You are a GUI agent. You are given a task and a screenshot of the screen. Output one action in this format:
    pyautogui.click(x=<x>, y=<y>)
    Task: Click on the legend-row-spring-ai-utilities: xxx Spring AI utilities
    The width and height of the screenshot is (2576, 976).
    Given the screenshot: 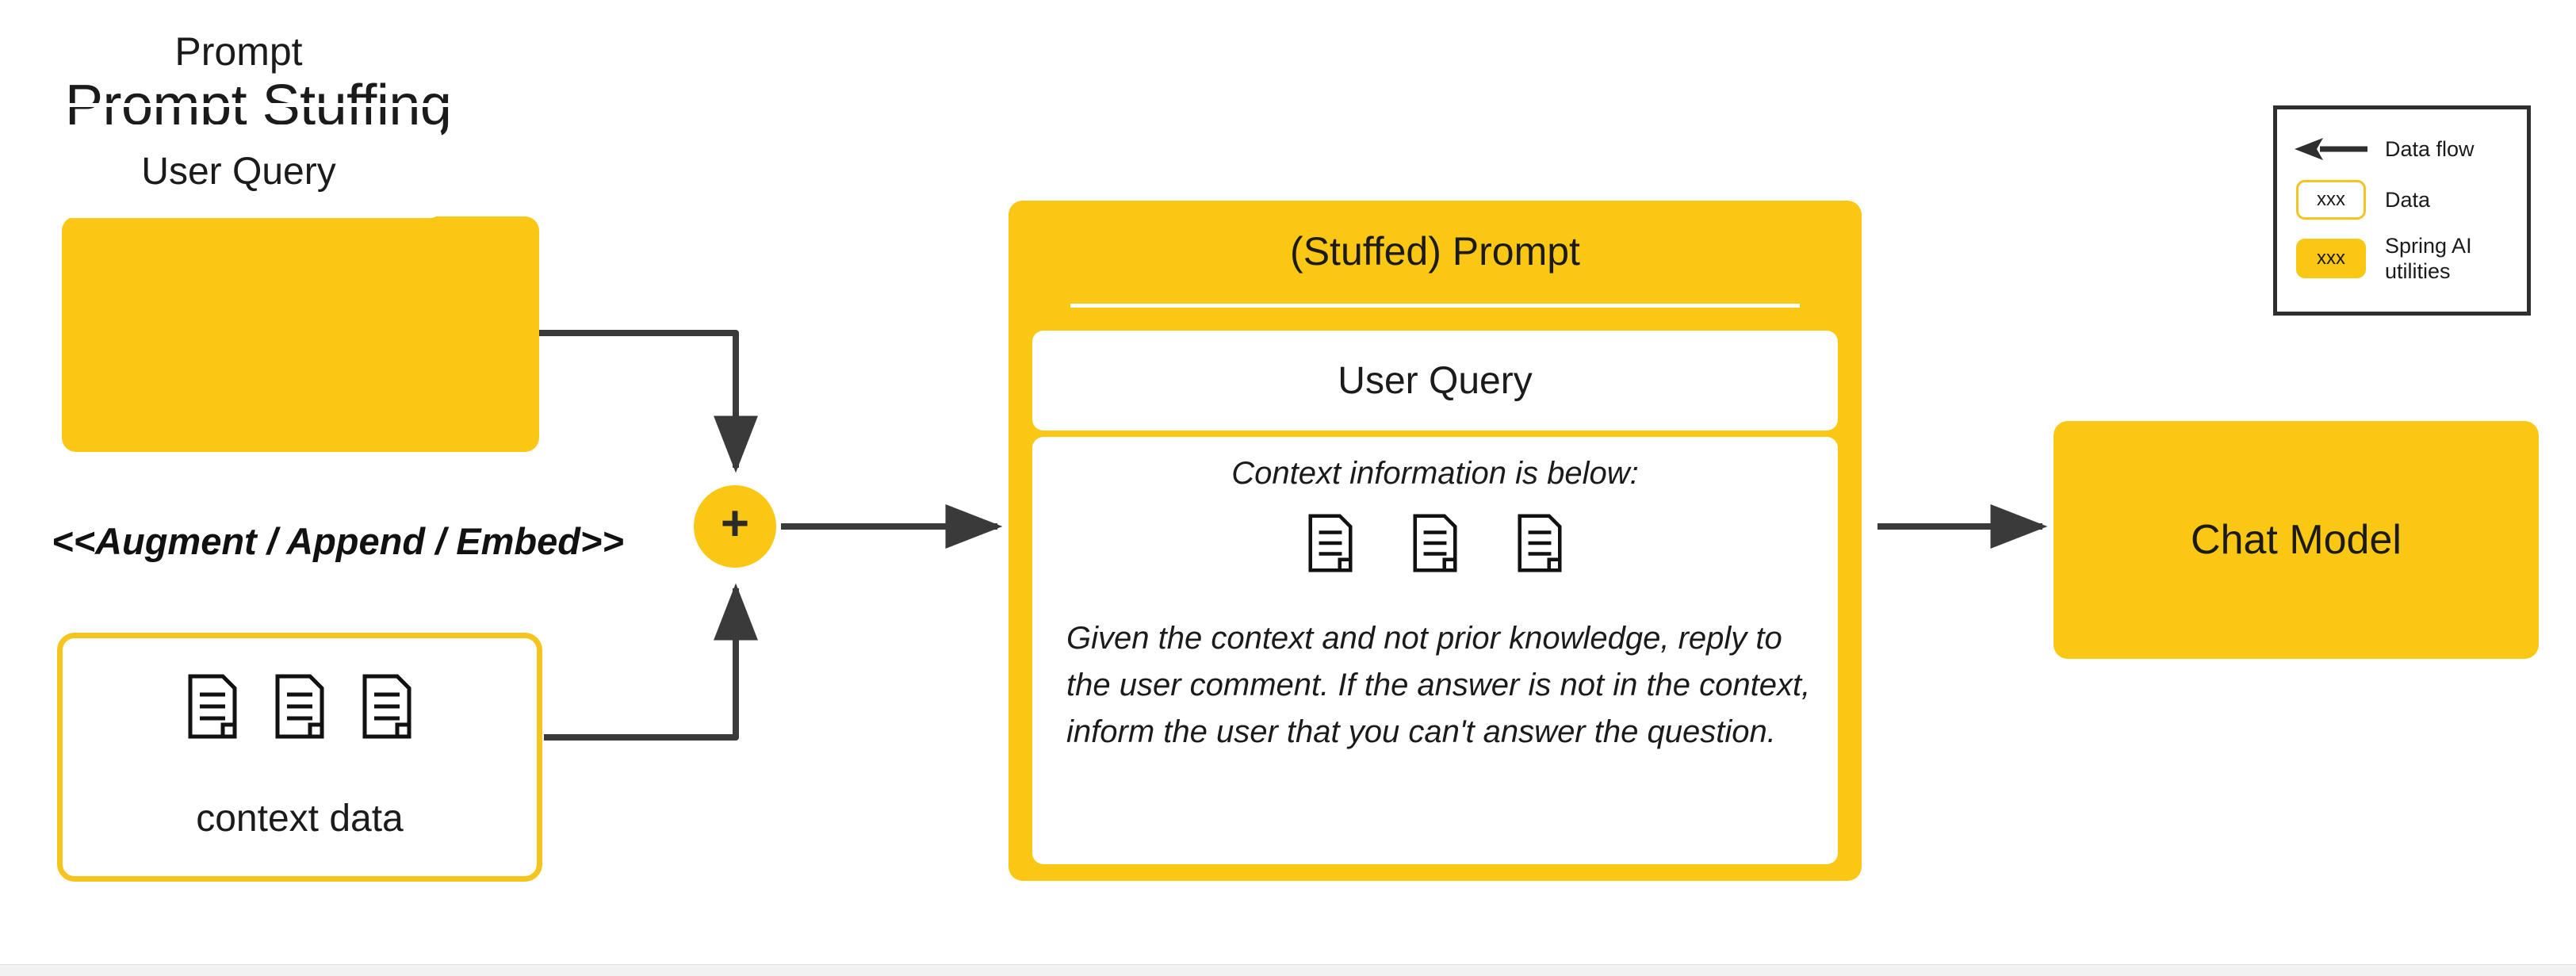 What is the action you would take?
    pyautogui.click(x=2406, y=258)
    